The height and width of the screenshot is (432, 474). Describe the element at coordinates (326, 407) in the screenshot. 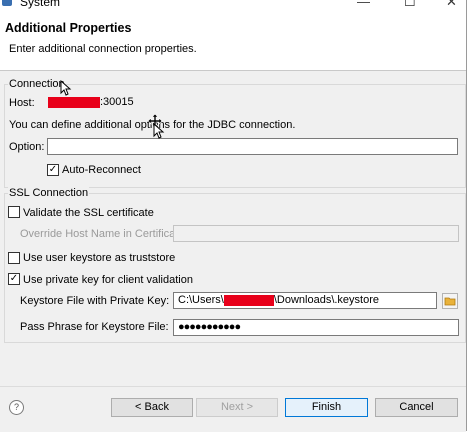

I see `finish-button: Finish` at that location.